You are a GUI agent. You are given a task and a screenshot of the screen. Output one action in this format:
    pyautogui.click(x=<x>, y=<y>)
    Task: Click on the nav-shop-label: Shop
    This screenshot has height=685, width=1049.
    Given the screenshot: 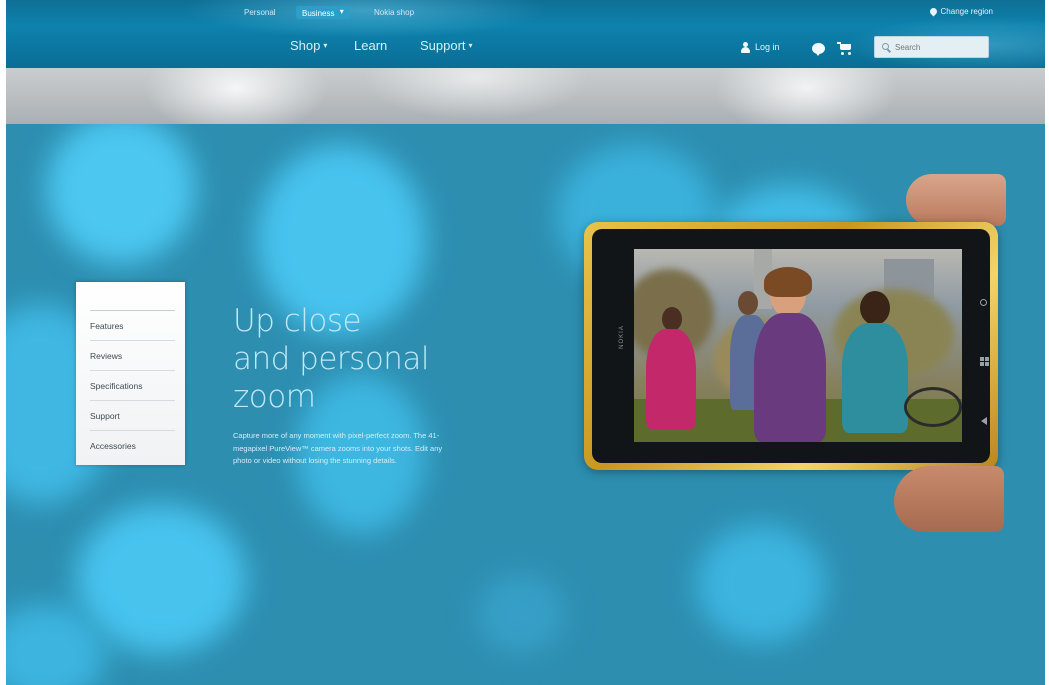 What is the action you would take?
    pyautogui.click(x=305, y=45)
    